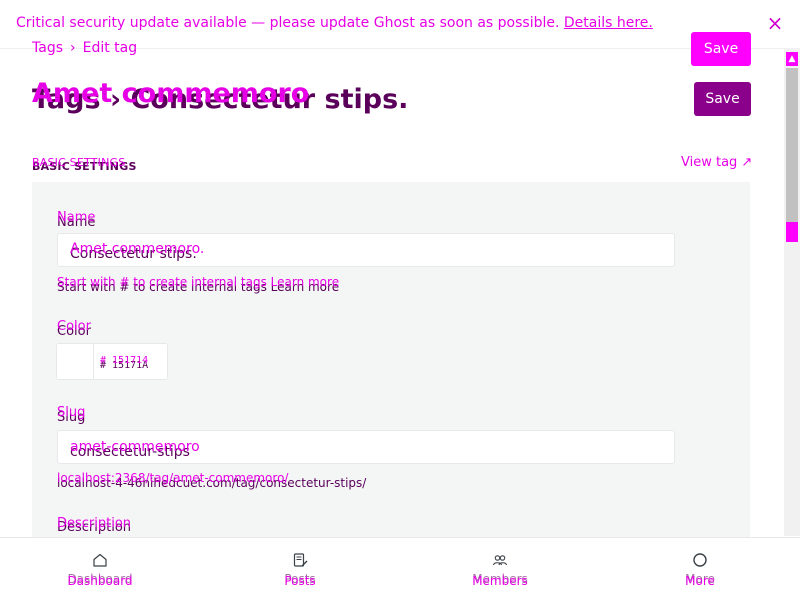  Describe the element at coordinates (300, 569) in the screenshot. I see `nav-posts: Posts Posts` at that location.